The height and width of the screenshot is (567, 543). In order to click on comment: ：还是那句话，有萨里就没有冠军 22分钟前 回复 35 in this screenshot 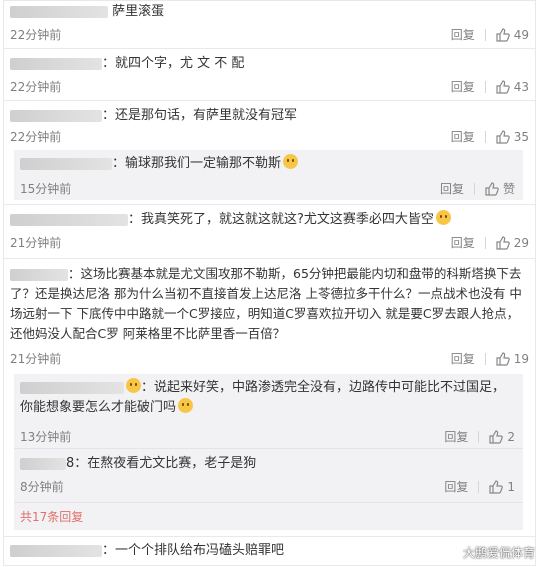, I will do `click(269, 127)`.